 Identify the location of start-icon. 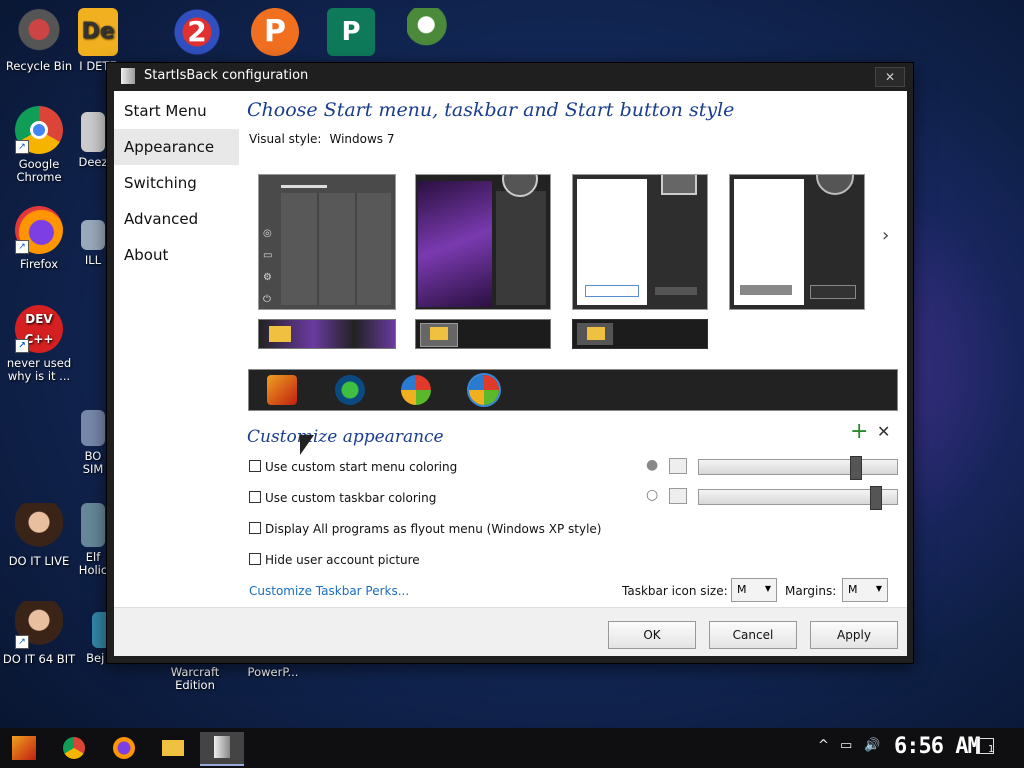
(24, 748).